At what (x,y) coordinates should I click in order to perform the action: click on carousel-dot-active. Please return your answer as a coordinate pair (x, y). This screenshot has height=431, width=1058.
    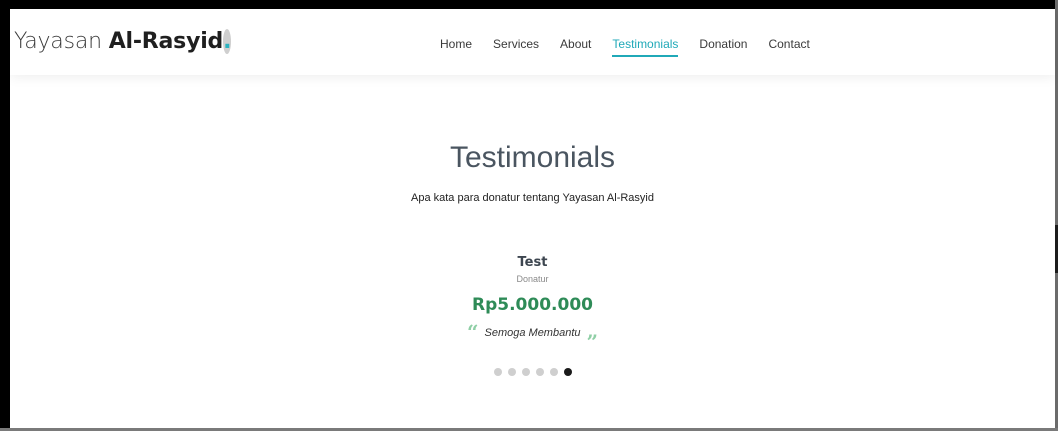
    Looking at the image, I should click on (567, 372).